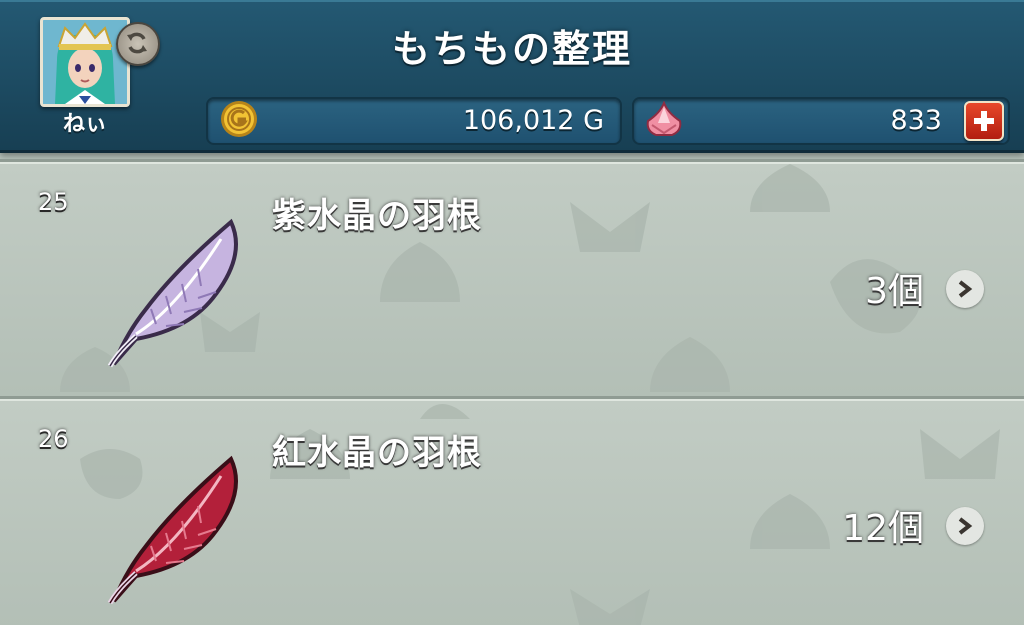 This screenshot has width=1024, height=625. I want to click on item-count: 12個, so click(883, 528).